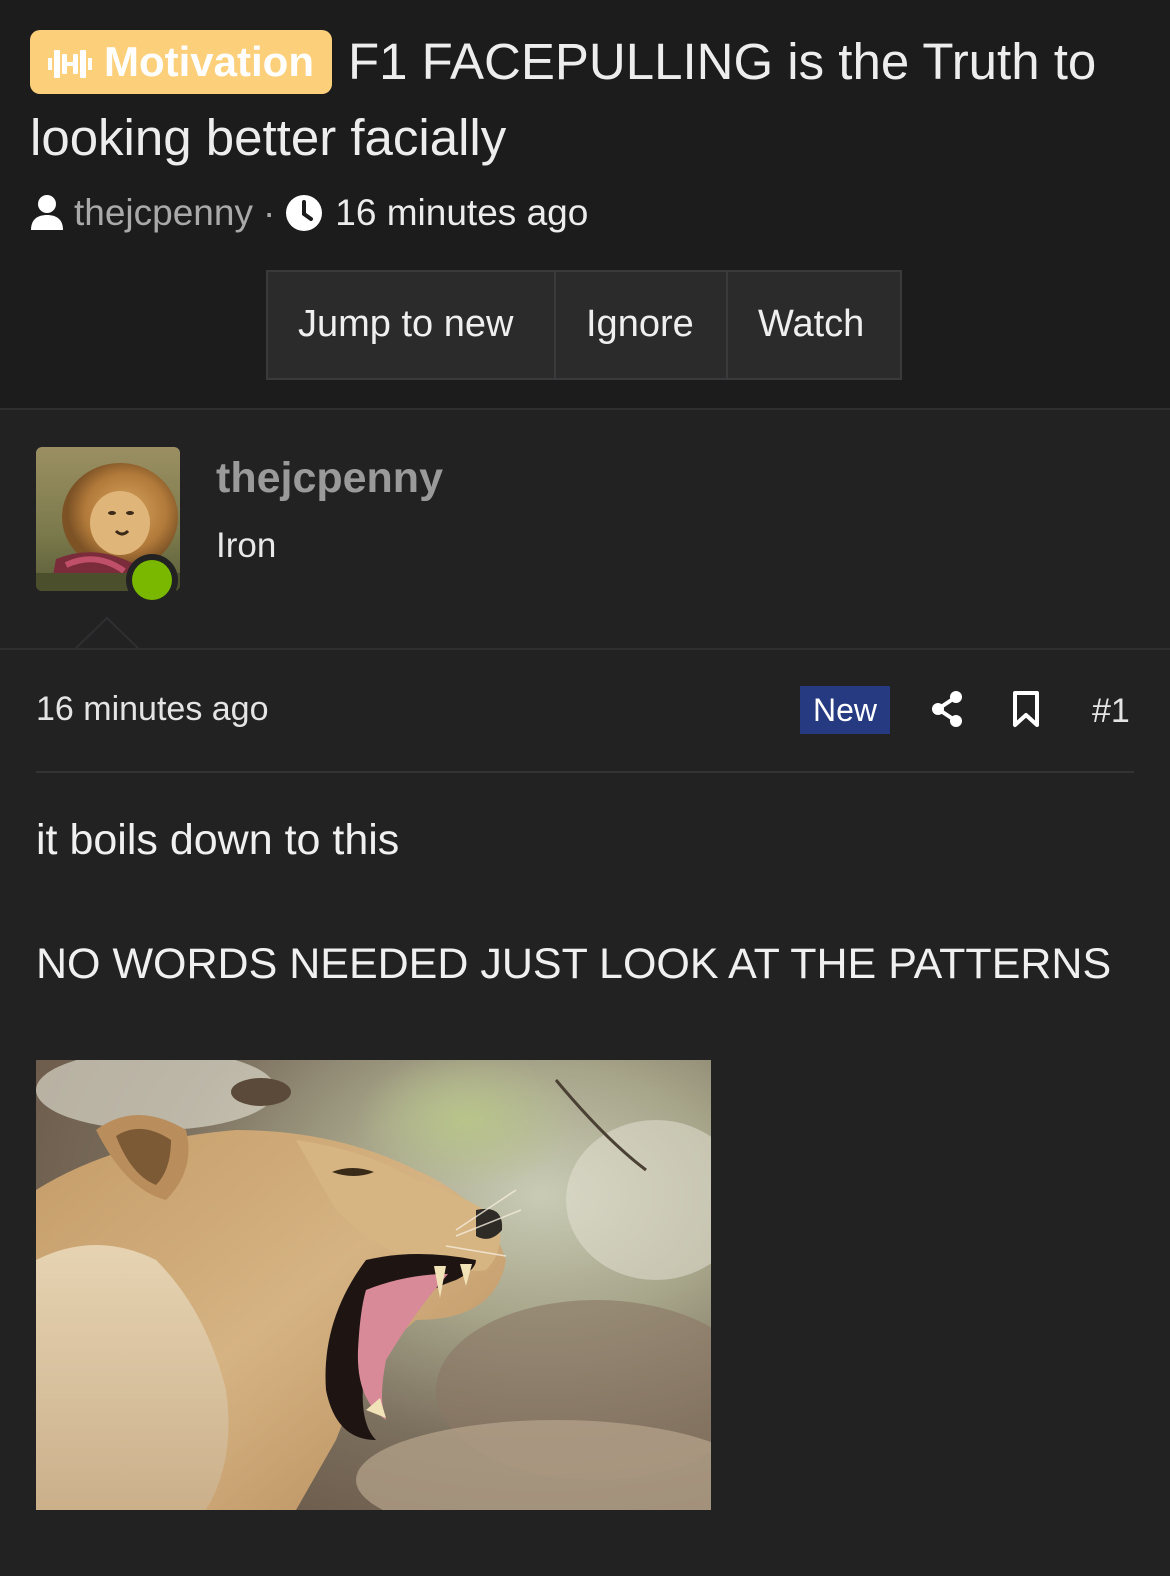  Describe the element at coordinates (218, 840) in the screenshot. I see `post-text-line: it boils down to this` at that location.